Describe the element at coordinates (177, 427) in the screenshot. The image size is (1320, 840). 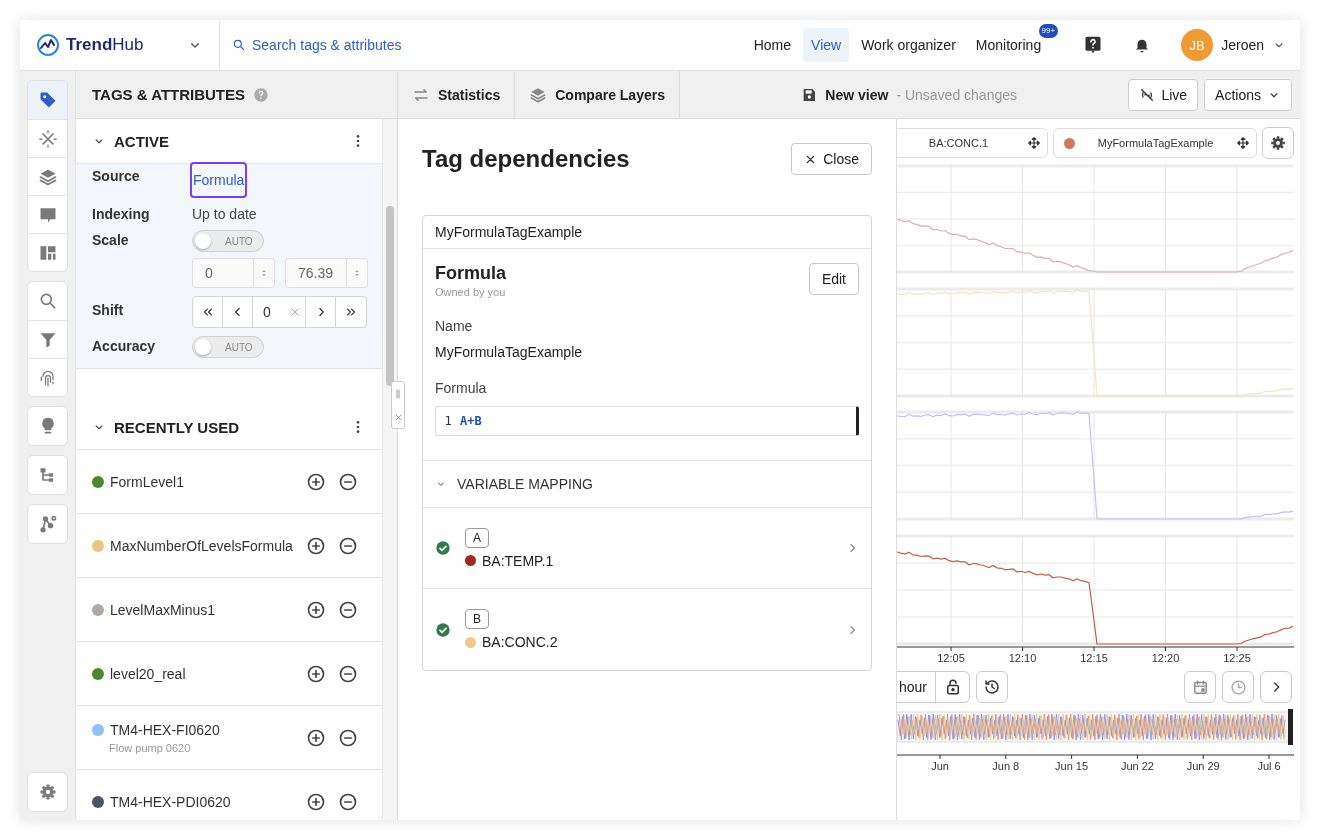
I see `section-title: RECENTLY USED` at that location.